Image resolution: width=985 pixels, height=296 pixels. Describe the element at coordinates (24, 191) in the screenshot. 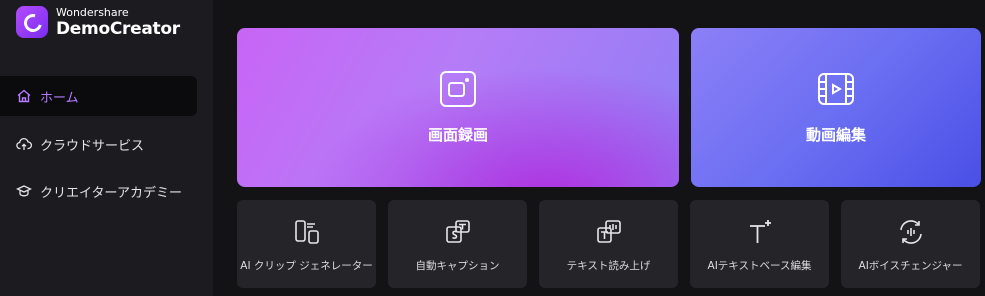

I see `graduation-cap-icon` at that location.